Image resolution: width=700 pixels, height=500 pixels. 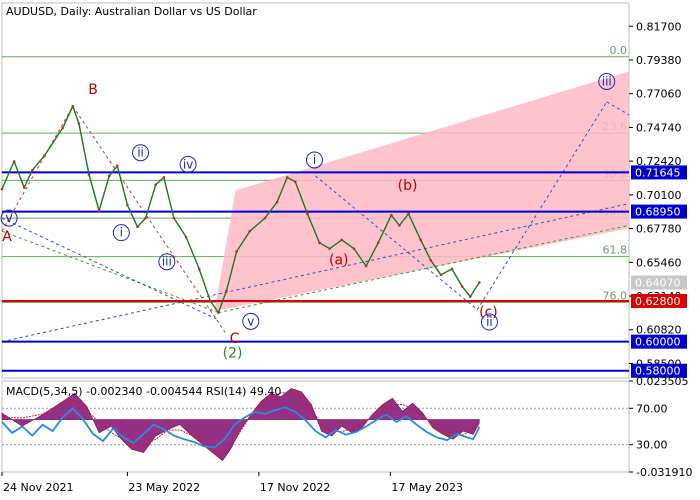 What do you see at coordinates (664, 472) in the screenshot?
I see `indicator-axis-label: -0.031910` at bounding box center [664, 472].